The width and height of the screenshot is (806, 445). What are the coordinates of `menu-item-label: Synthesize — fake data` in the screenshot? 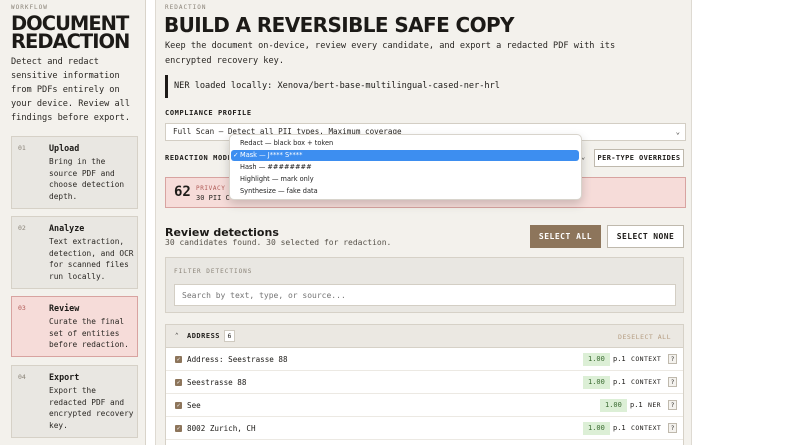 It's located at (279, 191).